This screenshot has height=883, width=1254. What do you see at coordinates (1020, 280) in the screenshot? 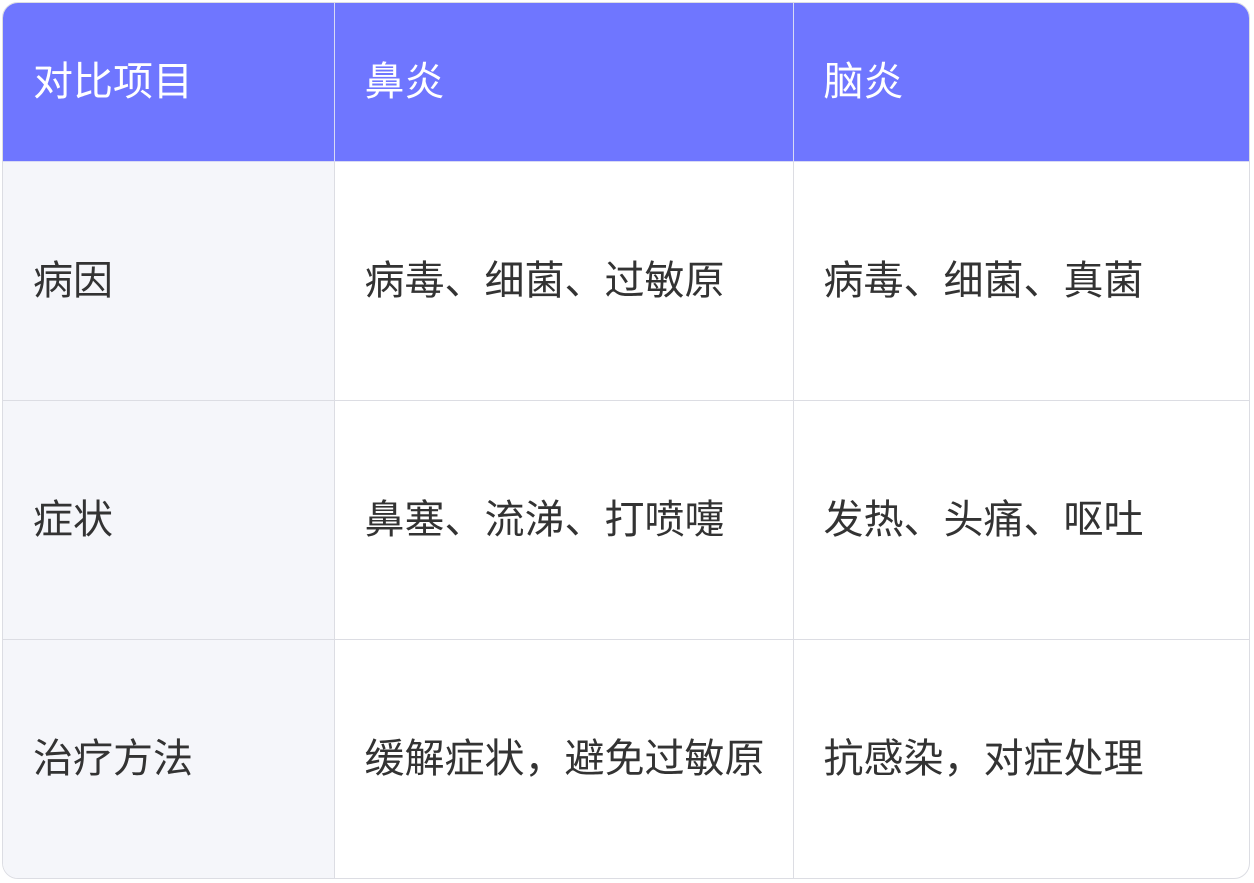
I see `cell-encephalitis-cause: 病毒、细菌、真菌` at bounding box center [1020, 280].